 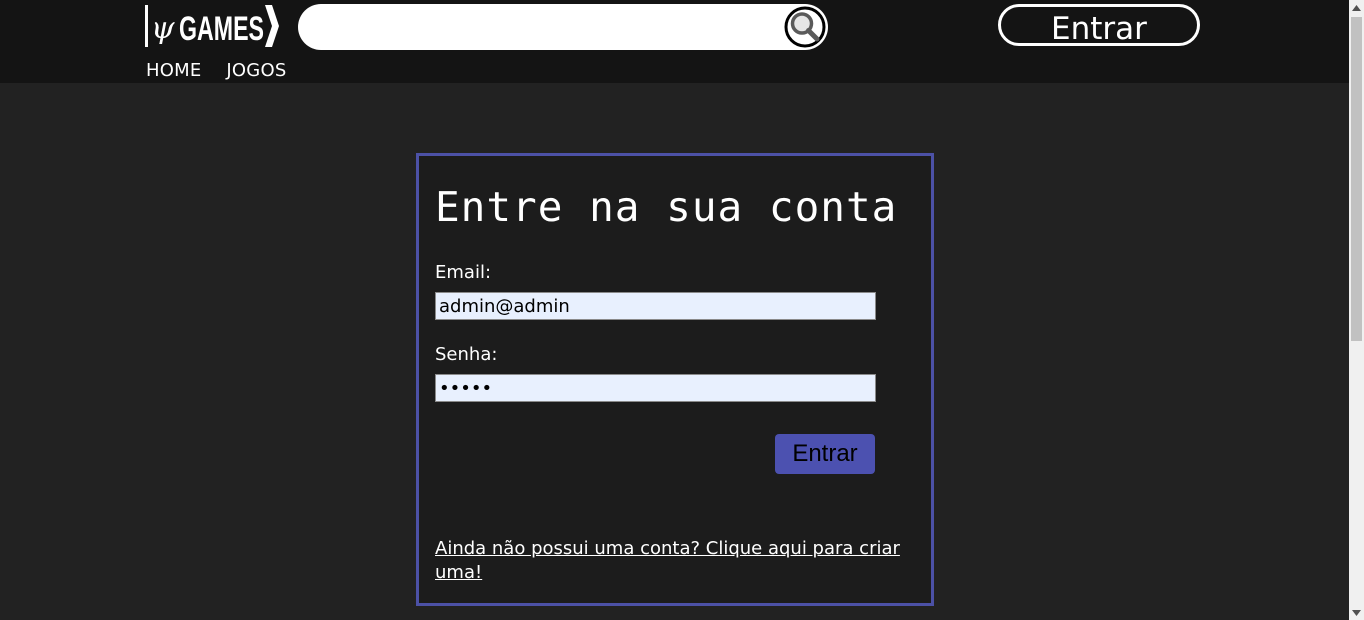 I want to click on login-title: Entre na sua conta, so click(x=666, y=207).